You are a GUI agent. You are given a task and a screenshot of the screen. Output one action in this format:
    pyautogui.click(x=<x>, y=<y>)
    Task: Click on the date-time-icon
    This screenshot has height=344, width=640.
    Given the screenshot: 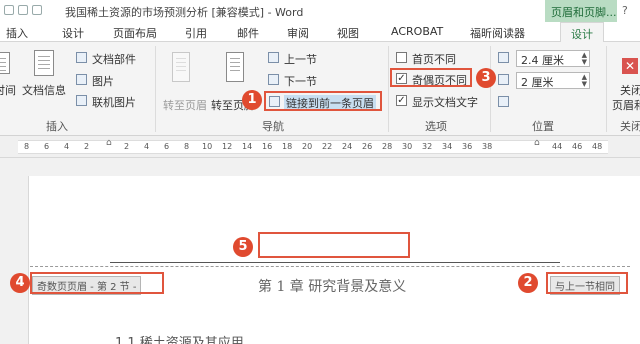 What is the action you would take?
    pyautogui.click(x=5, y=63)
    